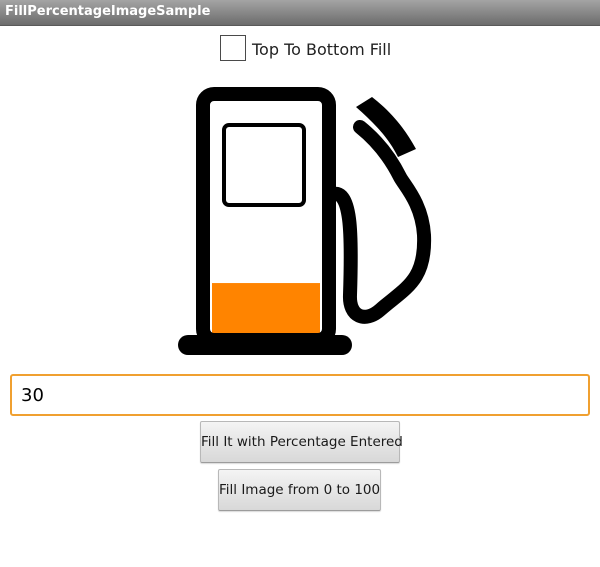 The width and height of the screenshot is (600, 567). I want to click on app-title: FillPercentageImageSample, so click(108, 11).